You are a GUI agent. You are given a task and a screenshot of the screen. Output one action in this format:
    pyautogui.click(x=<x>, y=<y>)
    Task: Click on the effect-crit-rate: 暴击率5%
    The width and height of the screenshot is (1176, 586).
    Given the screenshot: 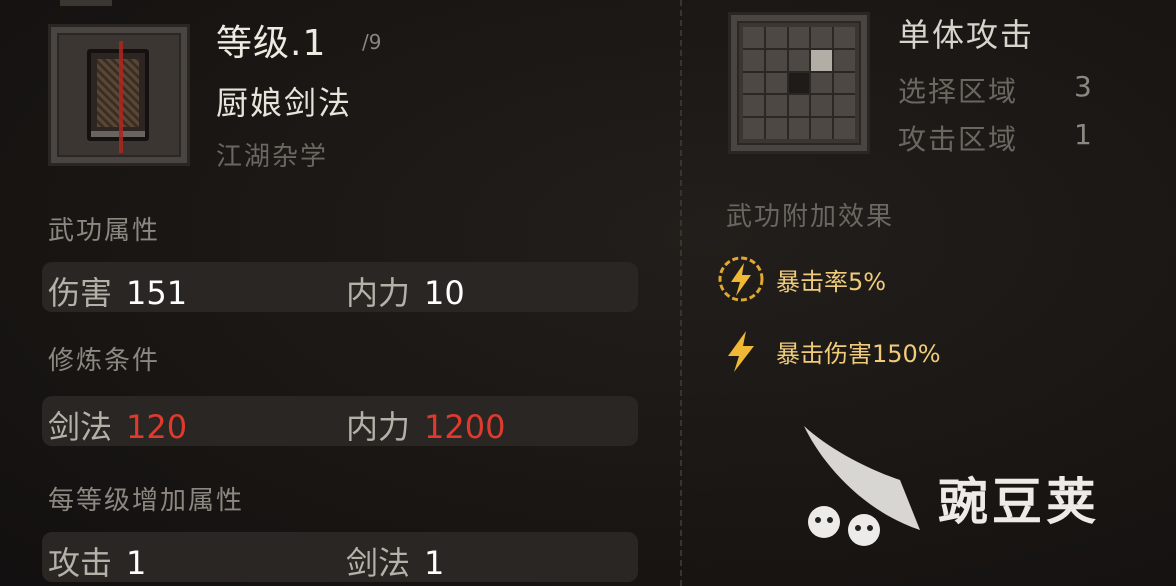 What is the action you would take?
    pyautogui.click(x=831, y=281)
    